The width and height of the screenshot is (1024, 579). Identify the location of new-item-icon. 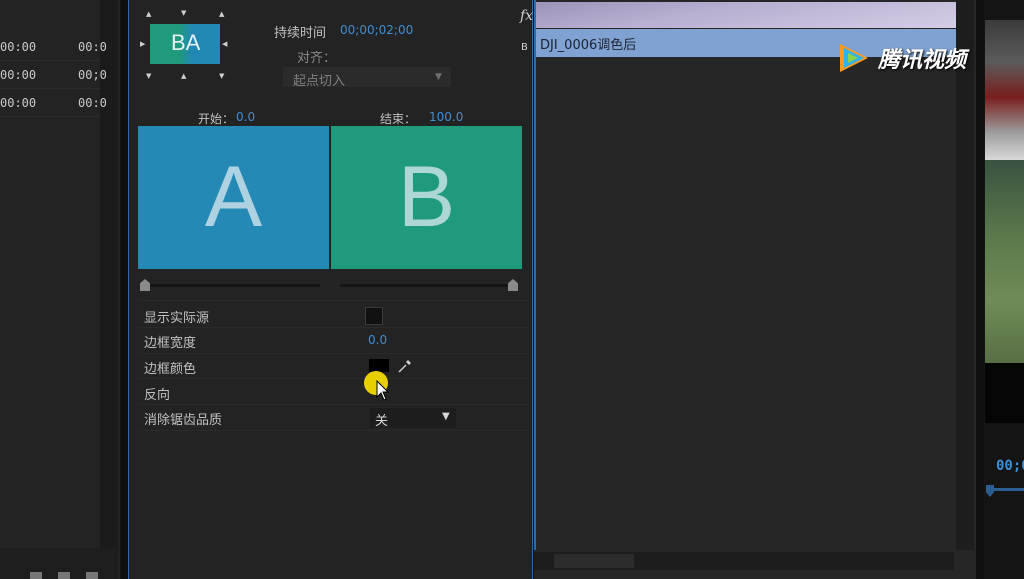
(64, 575).